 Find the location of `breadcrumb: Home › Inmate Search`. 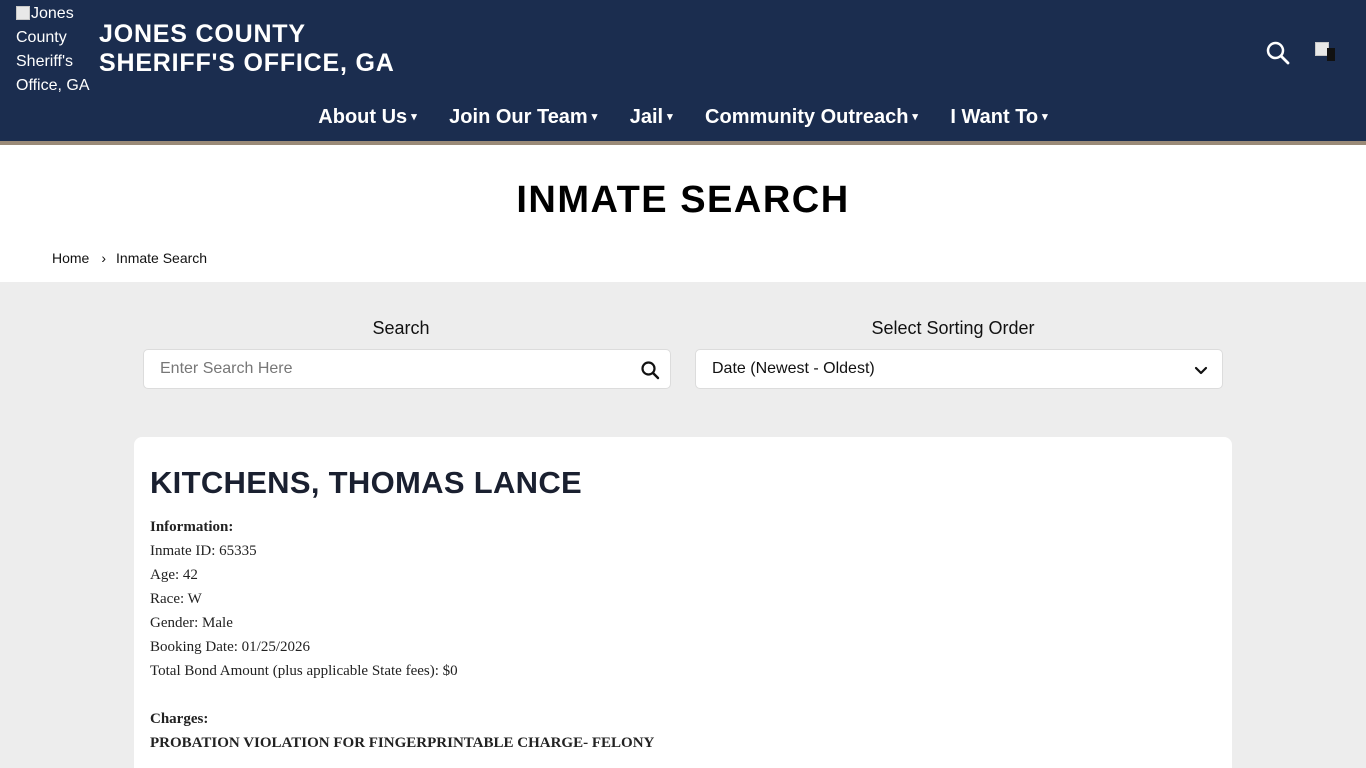

breadcrumb: Home › Inmate Search is located at coordinates (129, 258).